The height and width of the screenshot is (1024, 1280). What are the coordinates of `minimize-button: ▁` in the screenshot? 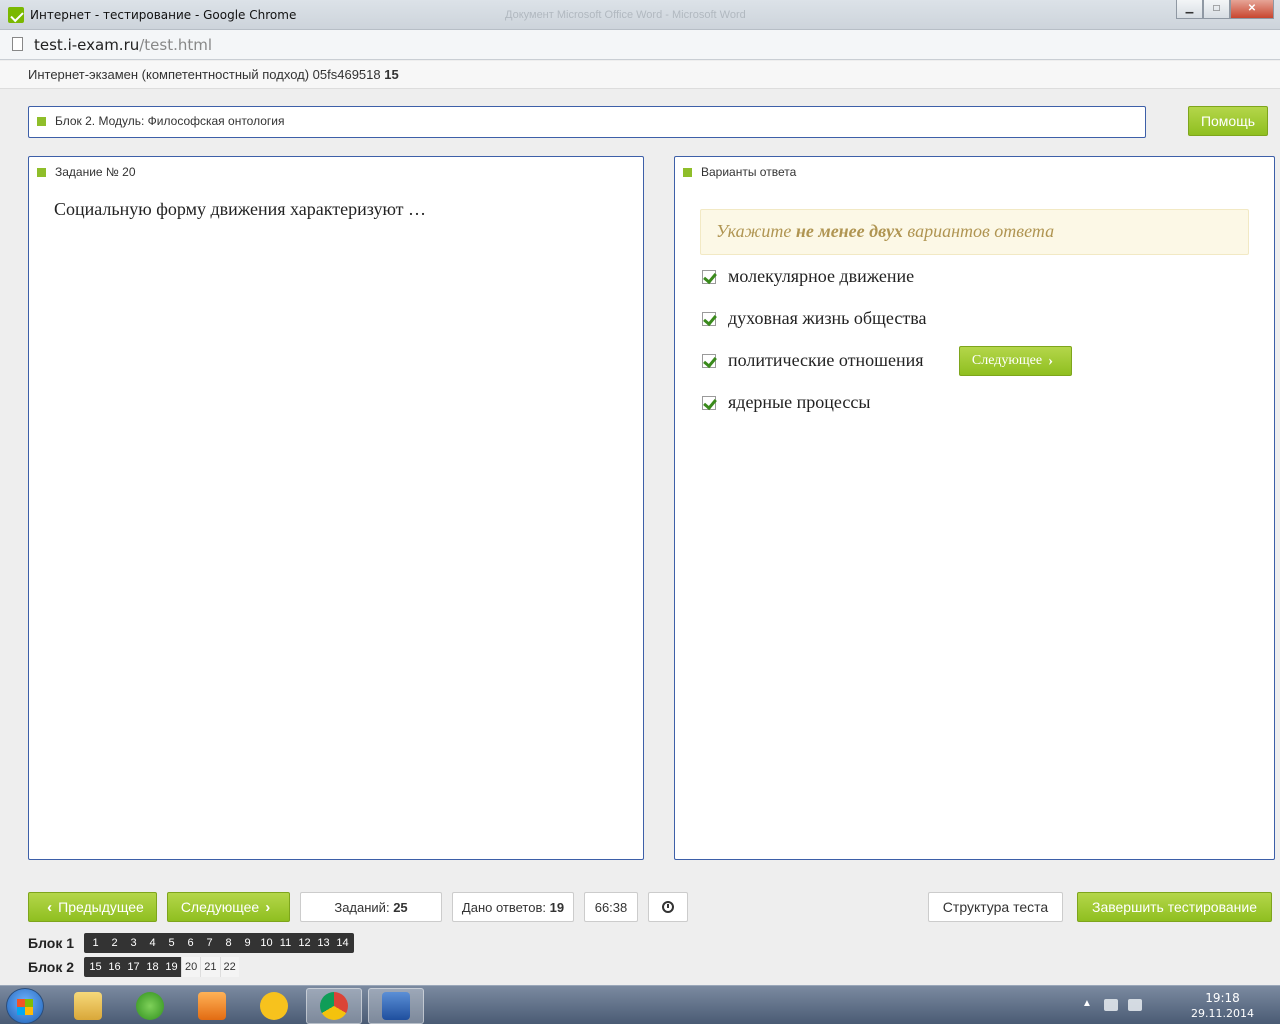 It's located at (1189, 9).